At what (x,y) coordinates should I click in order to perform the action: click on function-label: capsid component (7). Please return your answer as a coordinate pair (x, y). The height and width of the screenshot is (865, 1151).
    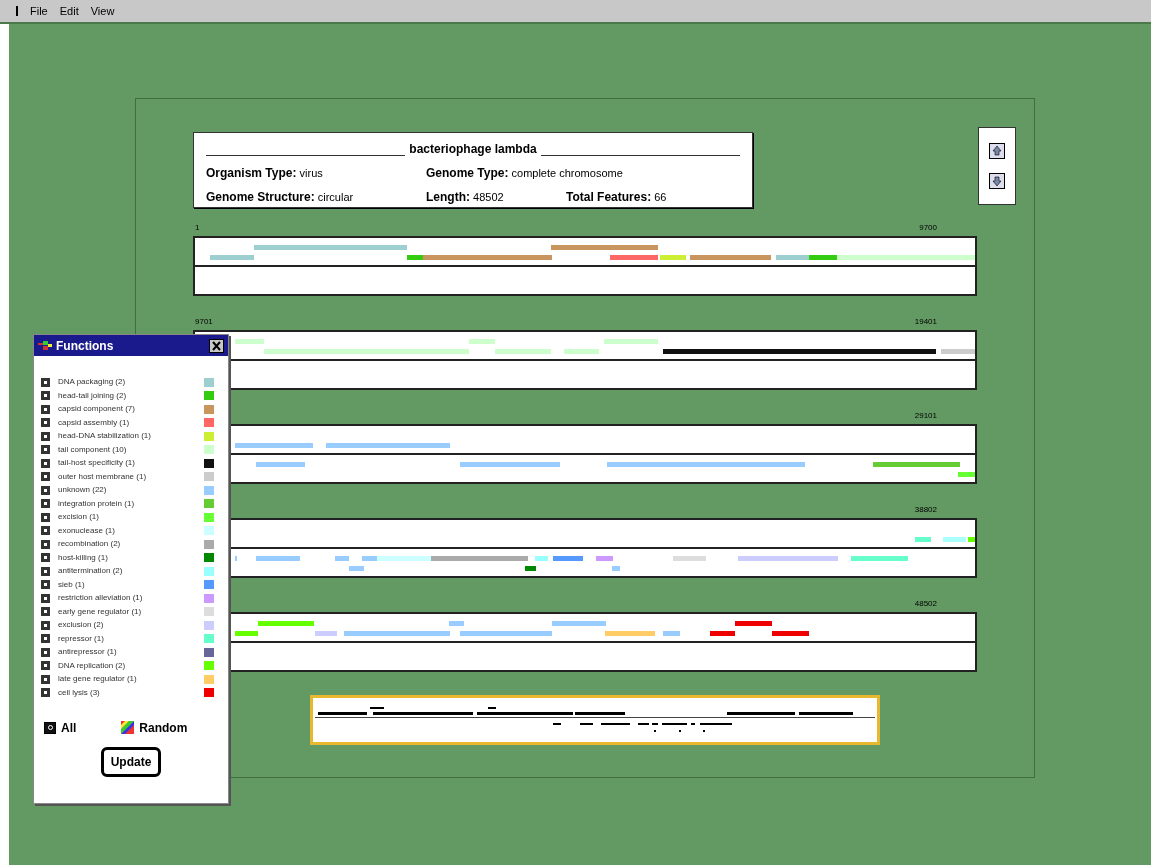
    Looking at the image, I should click on (97, 409).